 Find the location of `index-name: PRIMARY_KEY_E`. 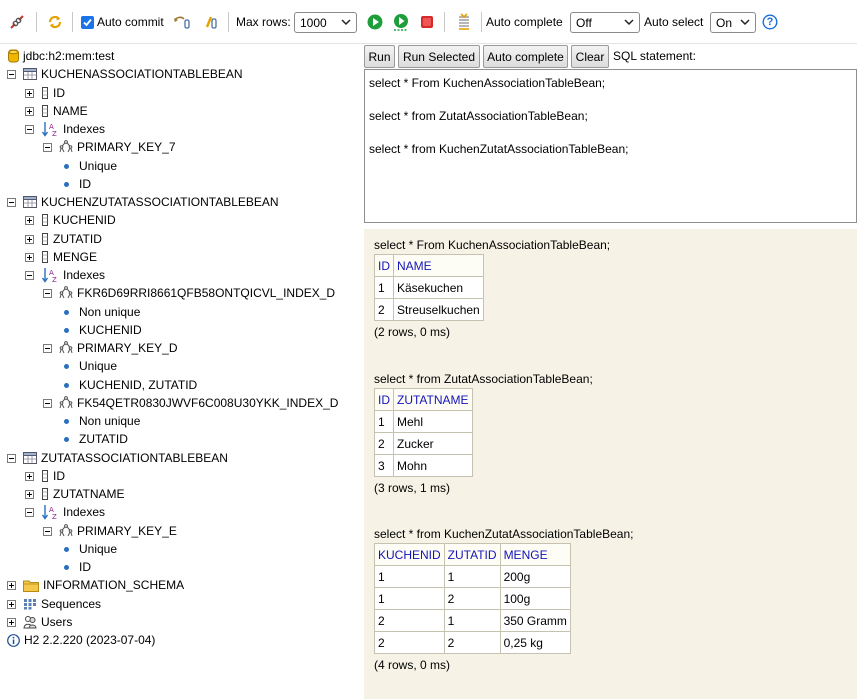

index-name: PRIMARY_KEY_E is located at coordinates (127, 531).